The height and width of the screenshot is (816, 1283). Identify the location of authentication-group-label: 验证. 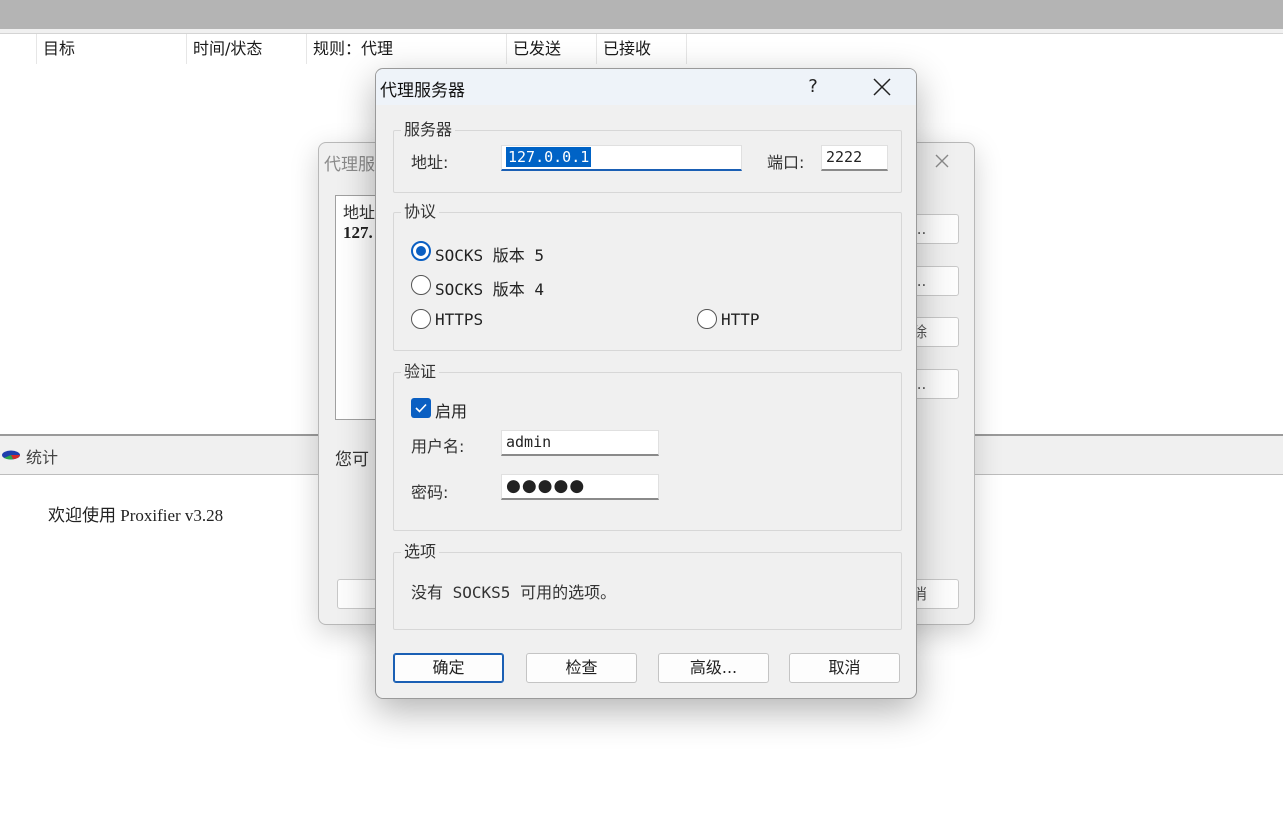
(420, 372).